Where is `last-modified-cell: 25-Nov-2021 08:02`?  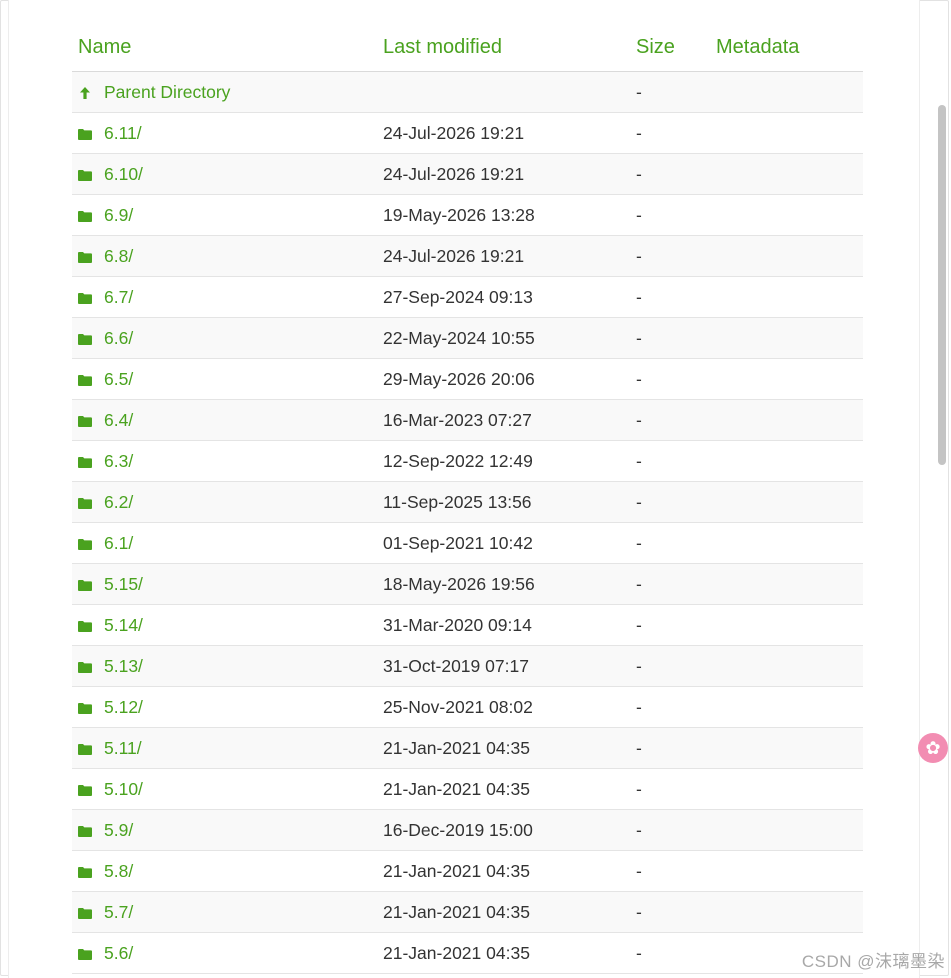 last-modified-cell: 25-Nov-2021 08:02 is located at coordinates (503, 707).